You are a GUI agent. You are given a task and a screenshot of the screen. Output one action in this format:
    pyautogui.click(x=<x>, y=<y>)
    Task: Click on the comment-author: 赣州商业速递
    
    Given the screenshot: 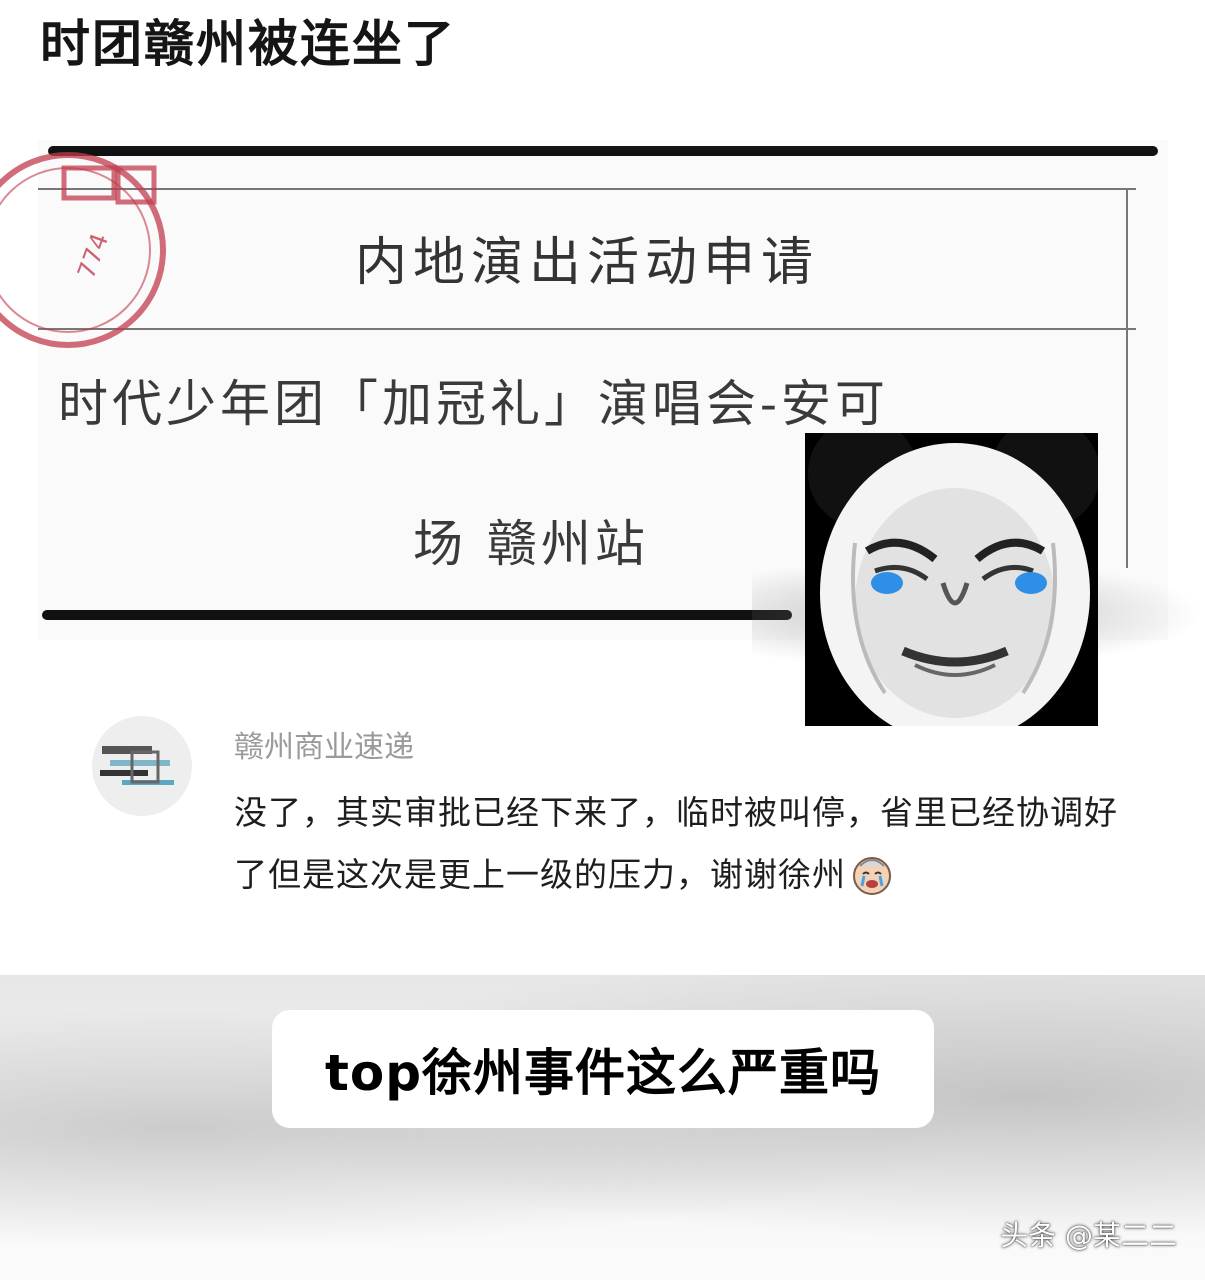 What is the action you would take?
    pyautogui.click(x=324, y=744)
    